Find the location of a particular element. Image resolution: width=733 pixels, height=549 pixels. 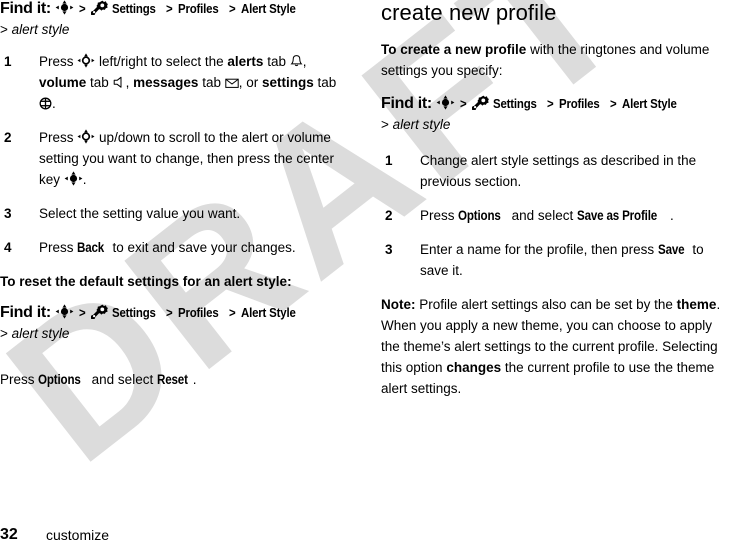

reset-instruction: Press Options and select Reset. is located at coordinates (176, 379).